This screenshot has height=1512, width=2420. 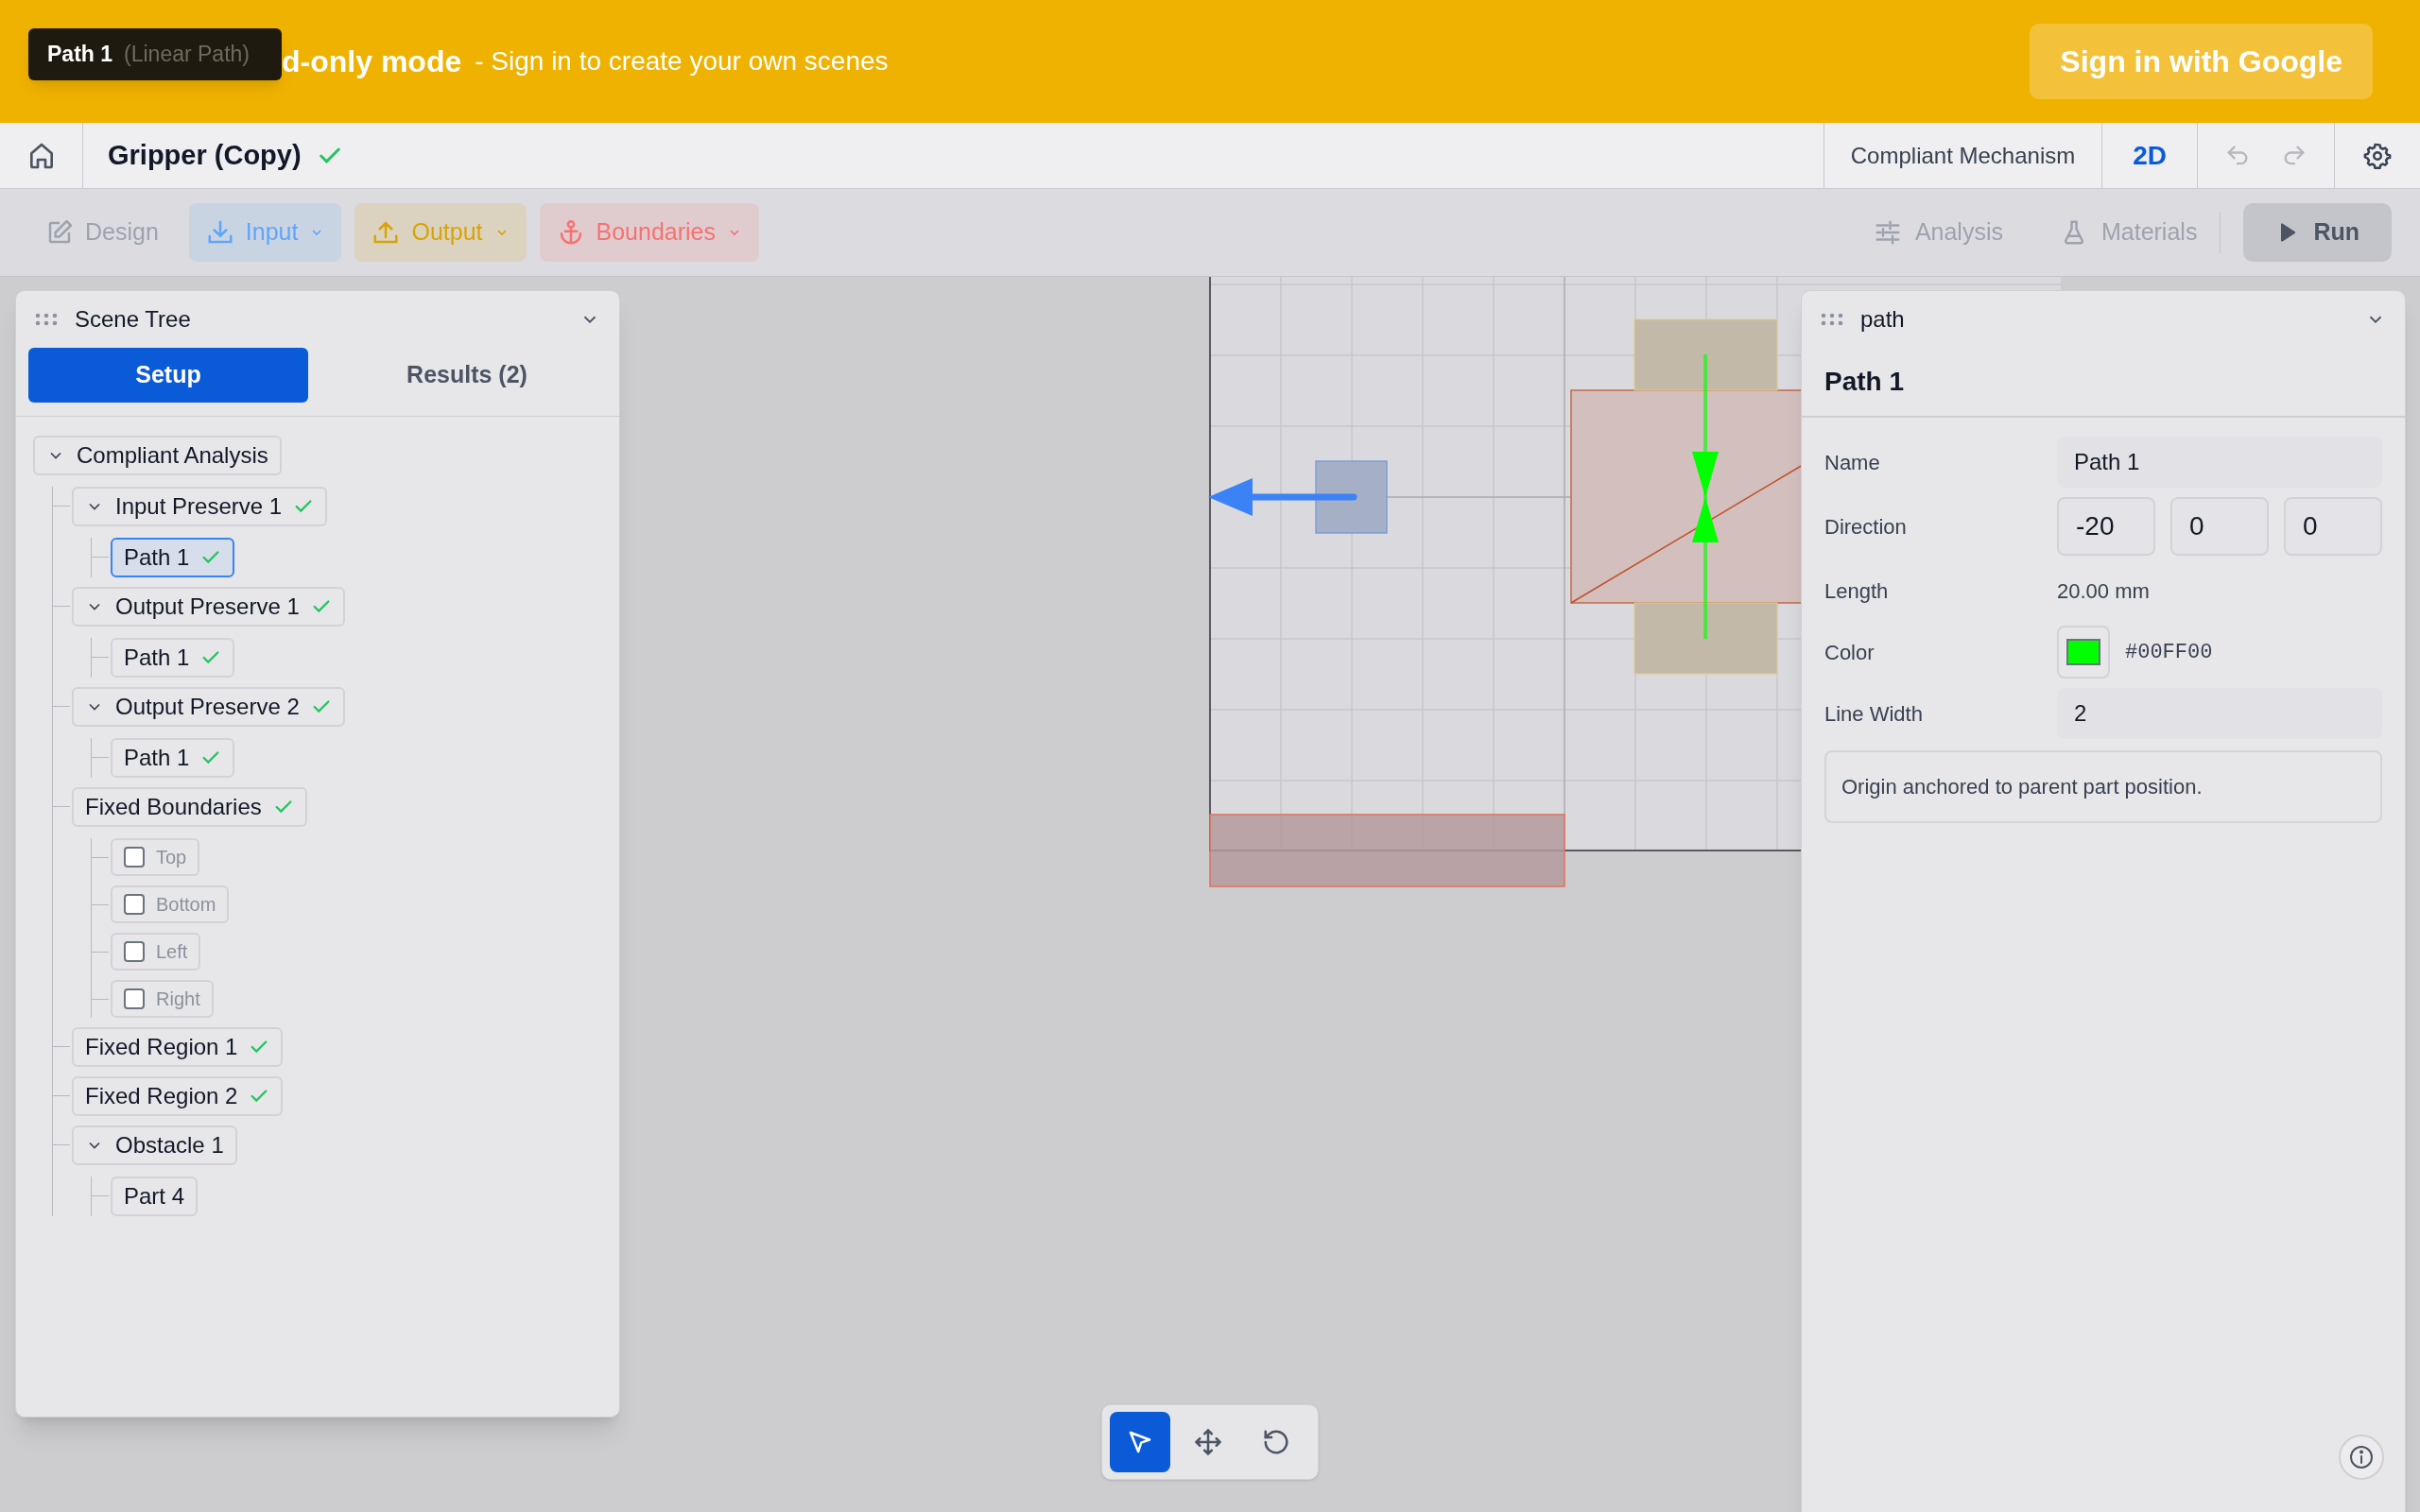 What do you see at coordinates (209, 707) in the screenshot?
I see `tree-item: Output Preserve 2` at bounding box center [209, 707].